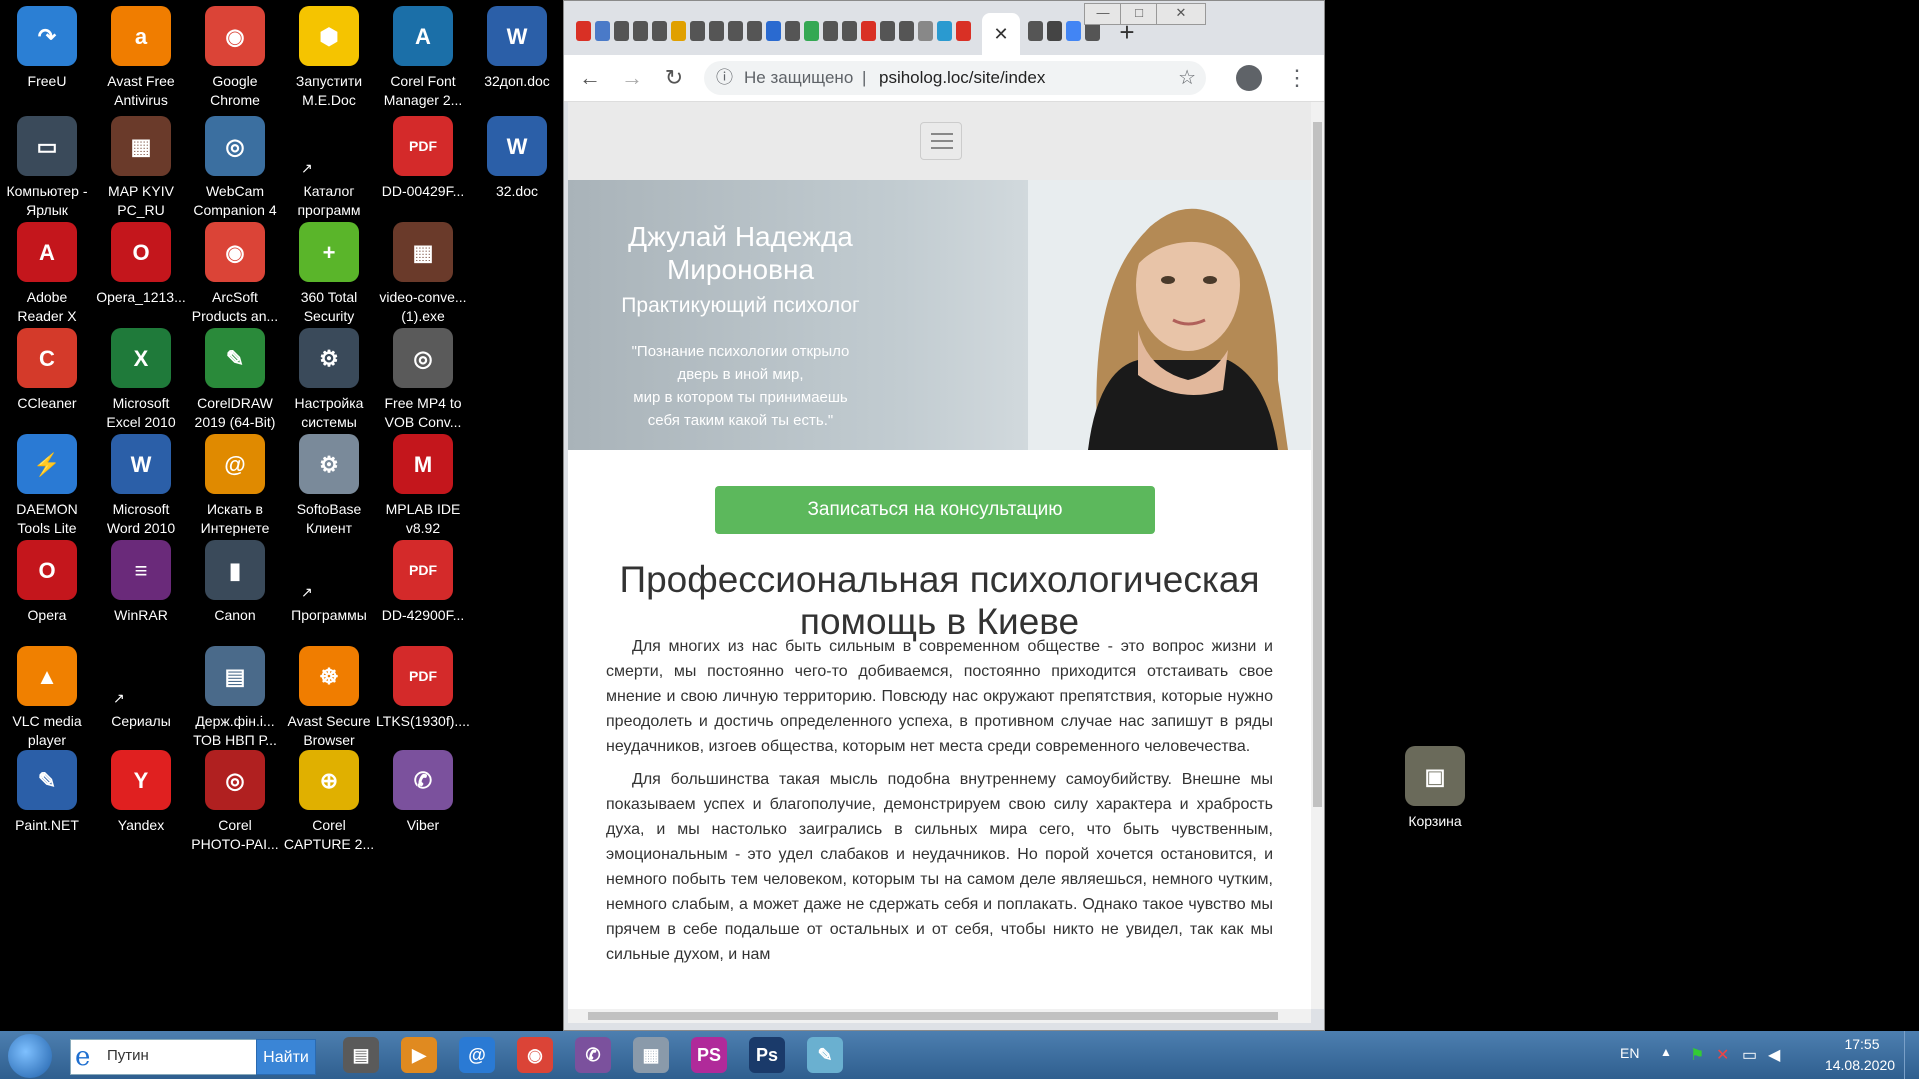 The image size is (1919, 1079). I want to click on desktop-icon: ↷ FreeU, so click(47, 60).